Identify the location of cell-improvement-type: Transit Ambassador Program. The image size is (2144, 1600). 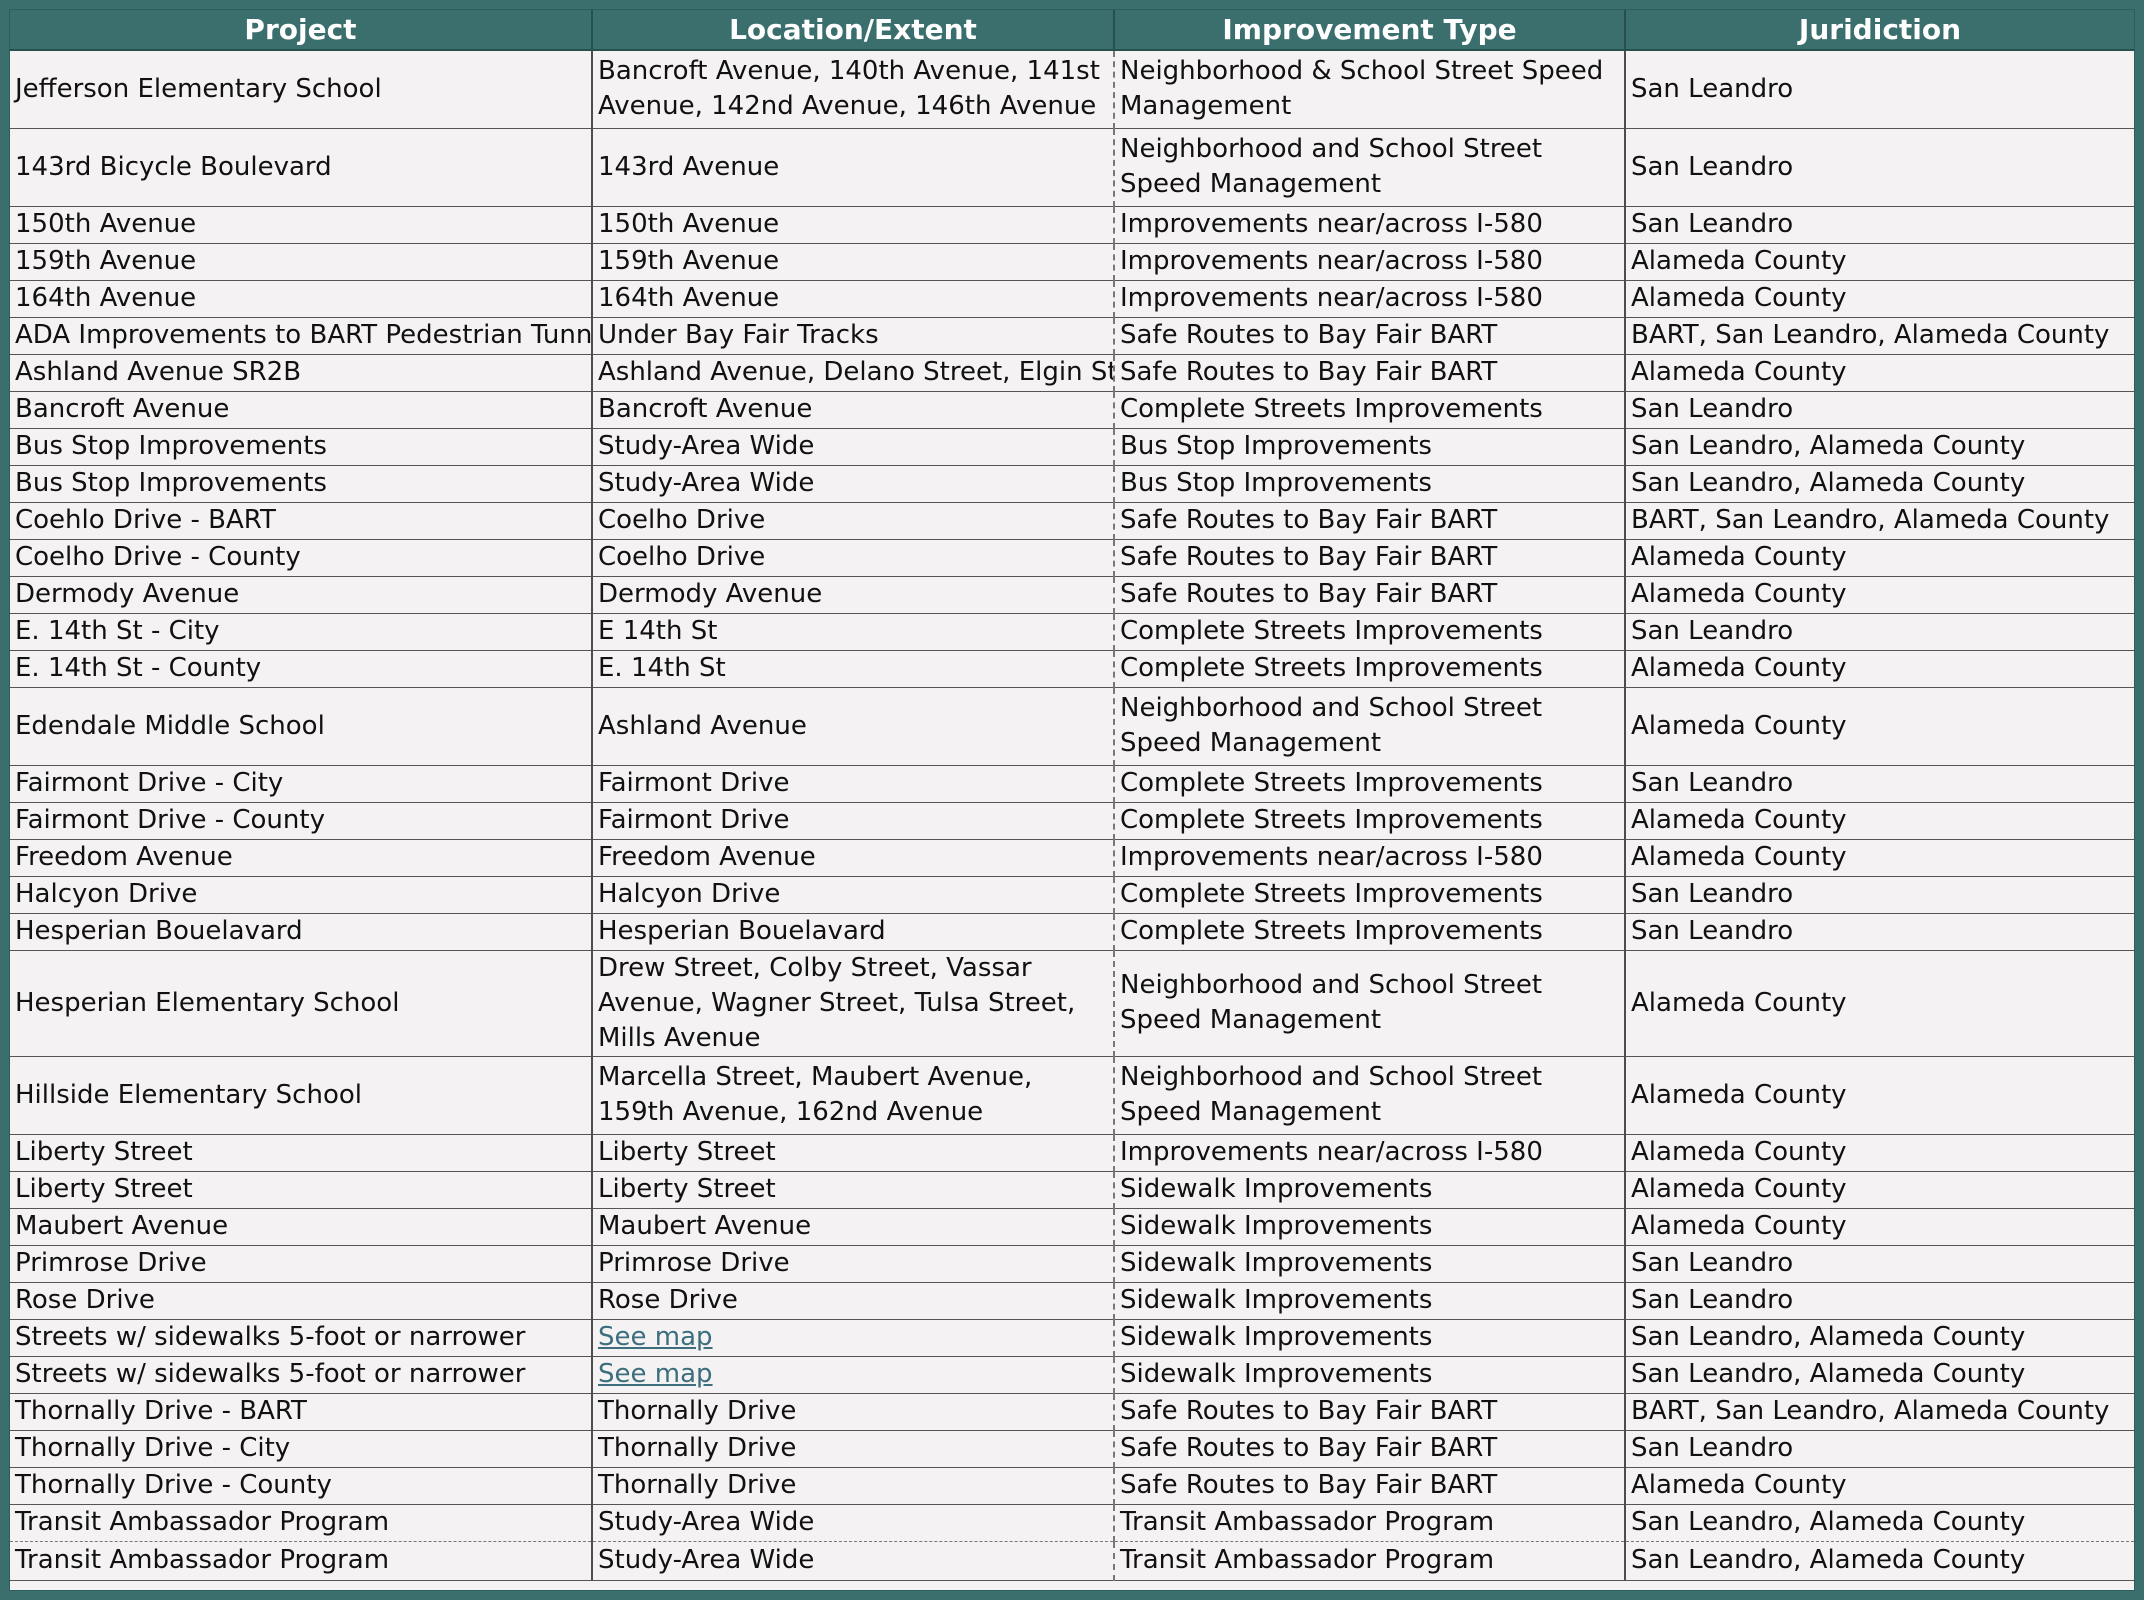
(1369, 1561).